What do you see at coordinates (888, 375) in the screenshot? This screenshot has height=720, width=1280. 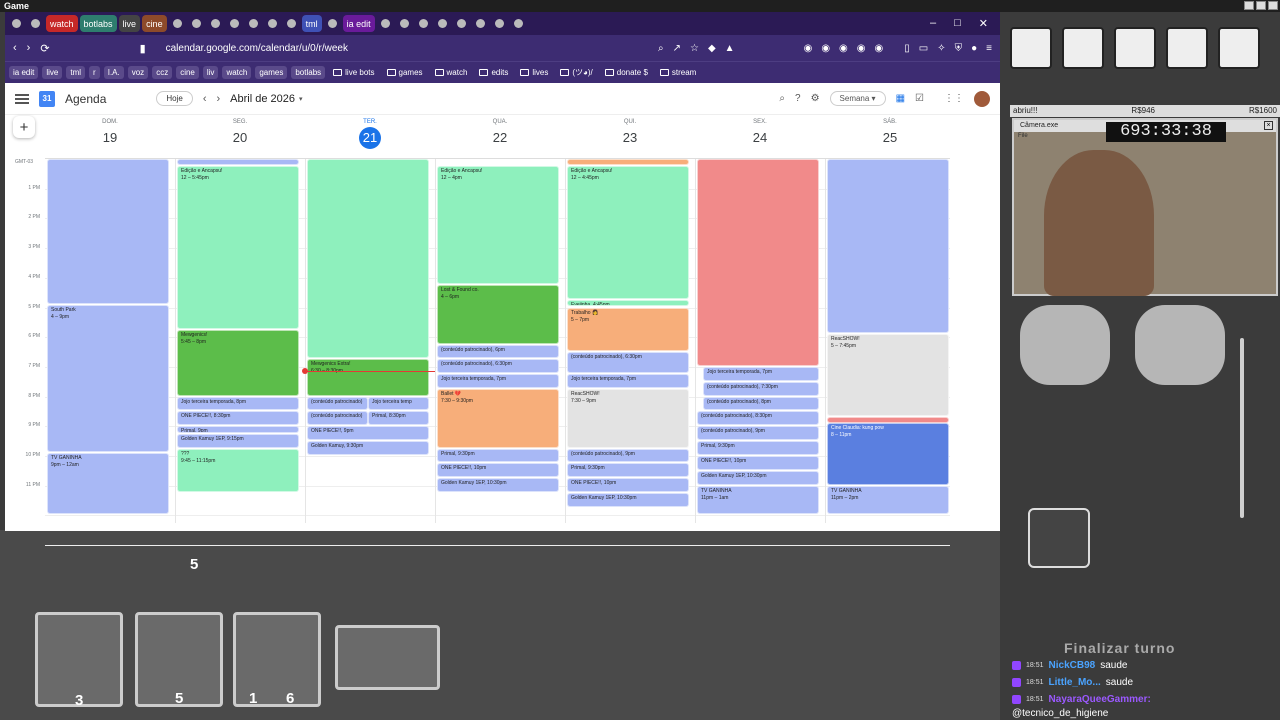 I see `calendar-event: ReacSHOW! 5 – 7:45pm` at bounding box center [888, 375].